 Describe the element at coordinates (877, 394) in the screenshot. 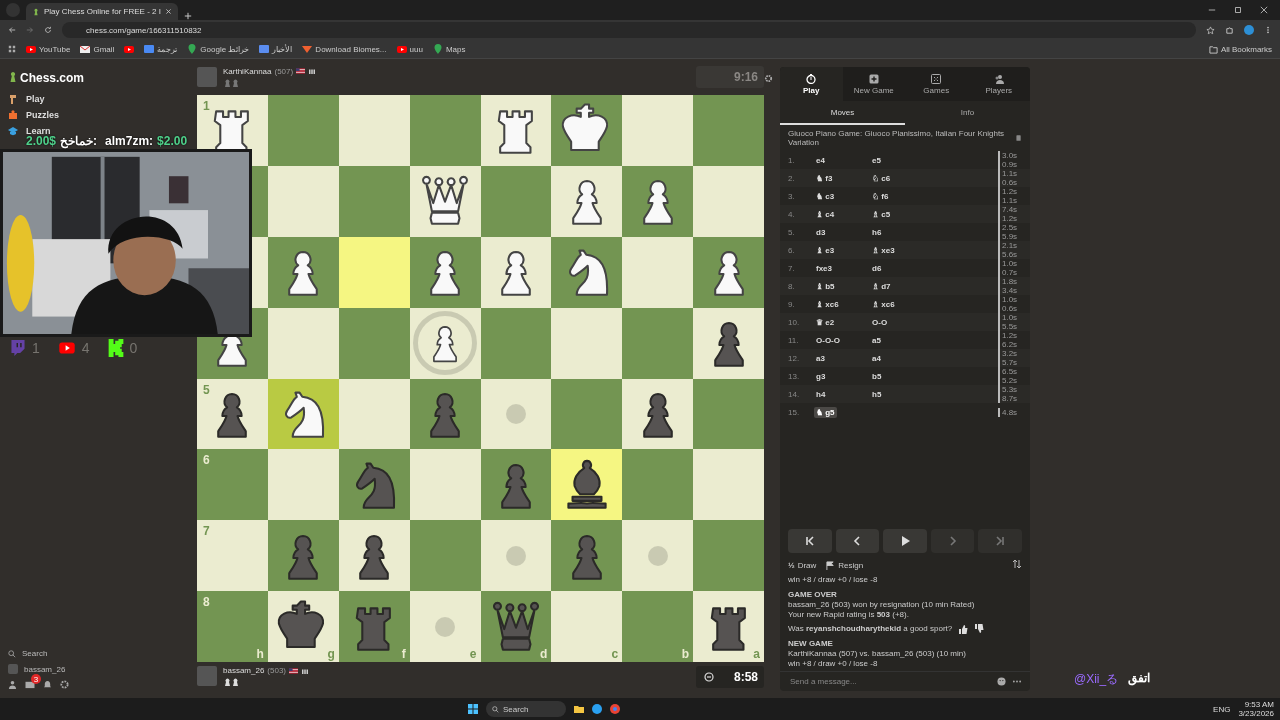

I see `move: h5` at that location.